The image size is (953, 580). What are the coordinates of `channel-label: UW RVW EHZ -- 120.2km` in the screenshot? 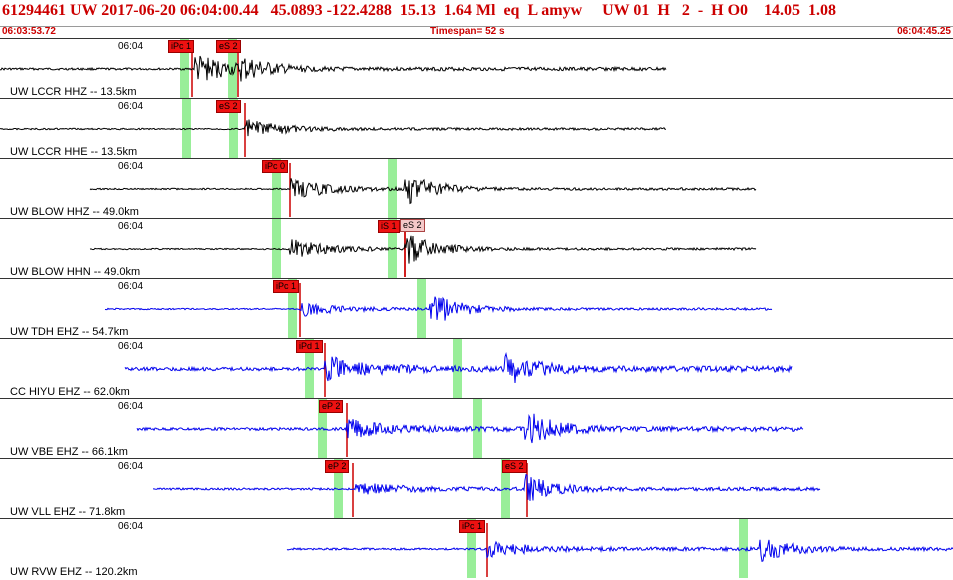 It's located at (74, 572).